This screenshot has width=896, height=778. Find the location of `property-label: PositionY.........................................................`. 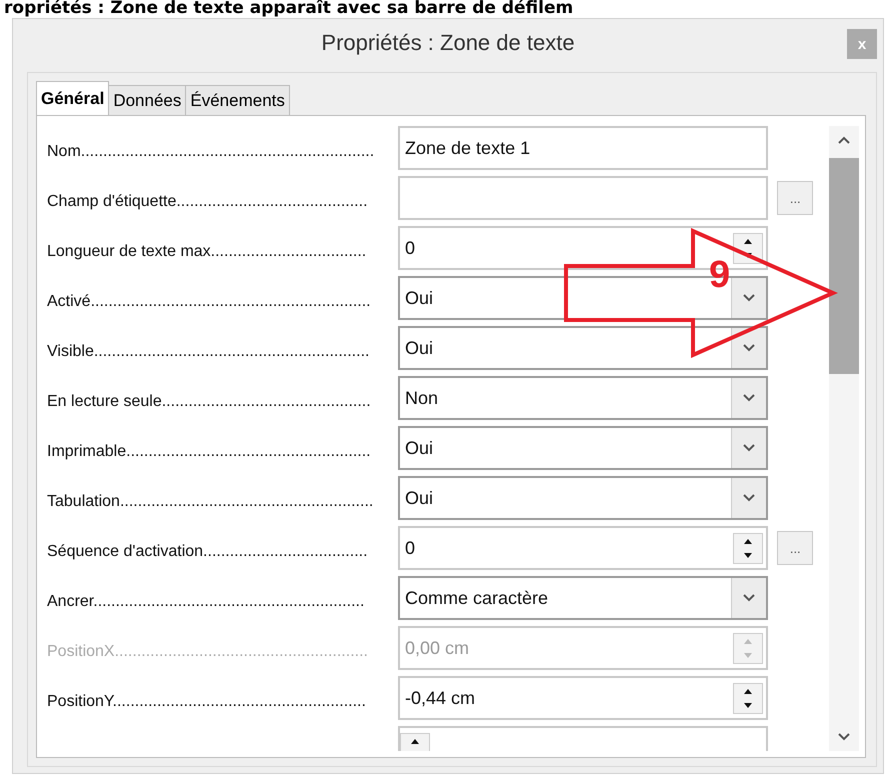

property-label: PositionY......................................................... is located at coordinates (207, 701).